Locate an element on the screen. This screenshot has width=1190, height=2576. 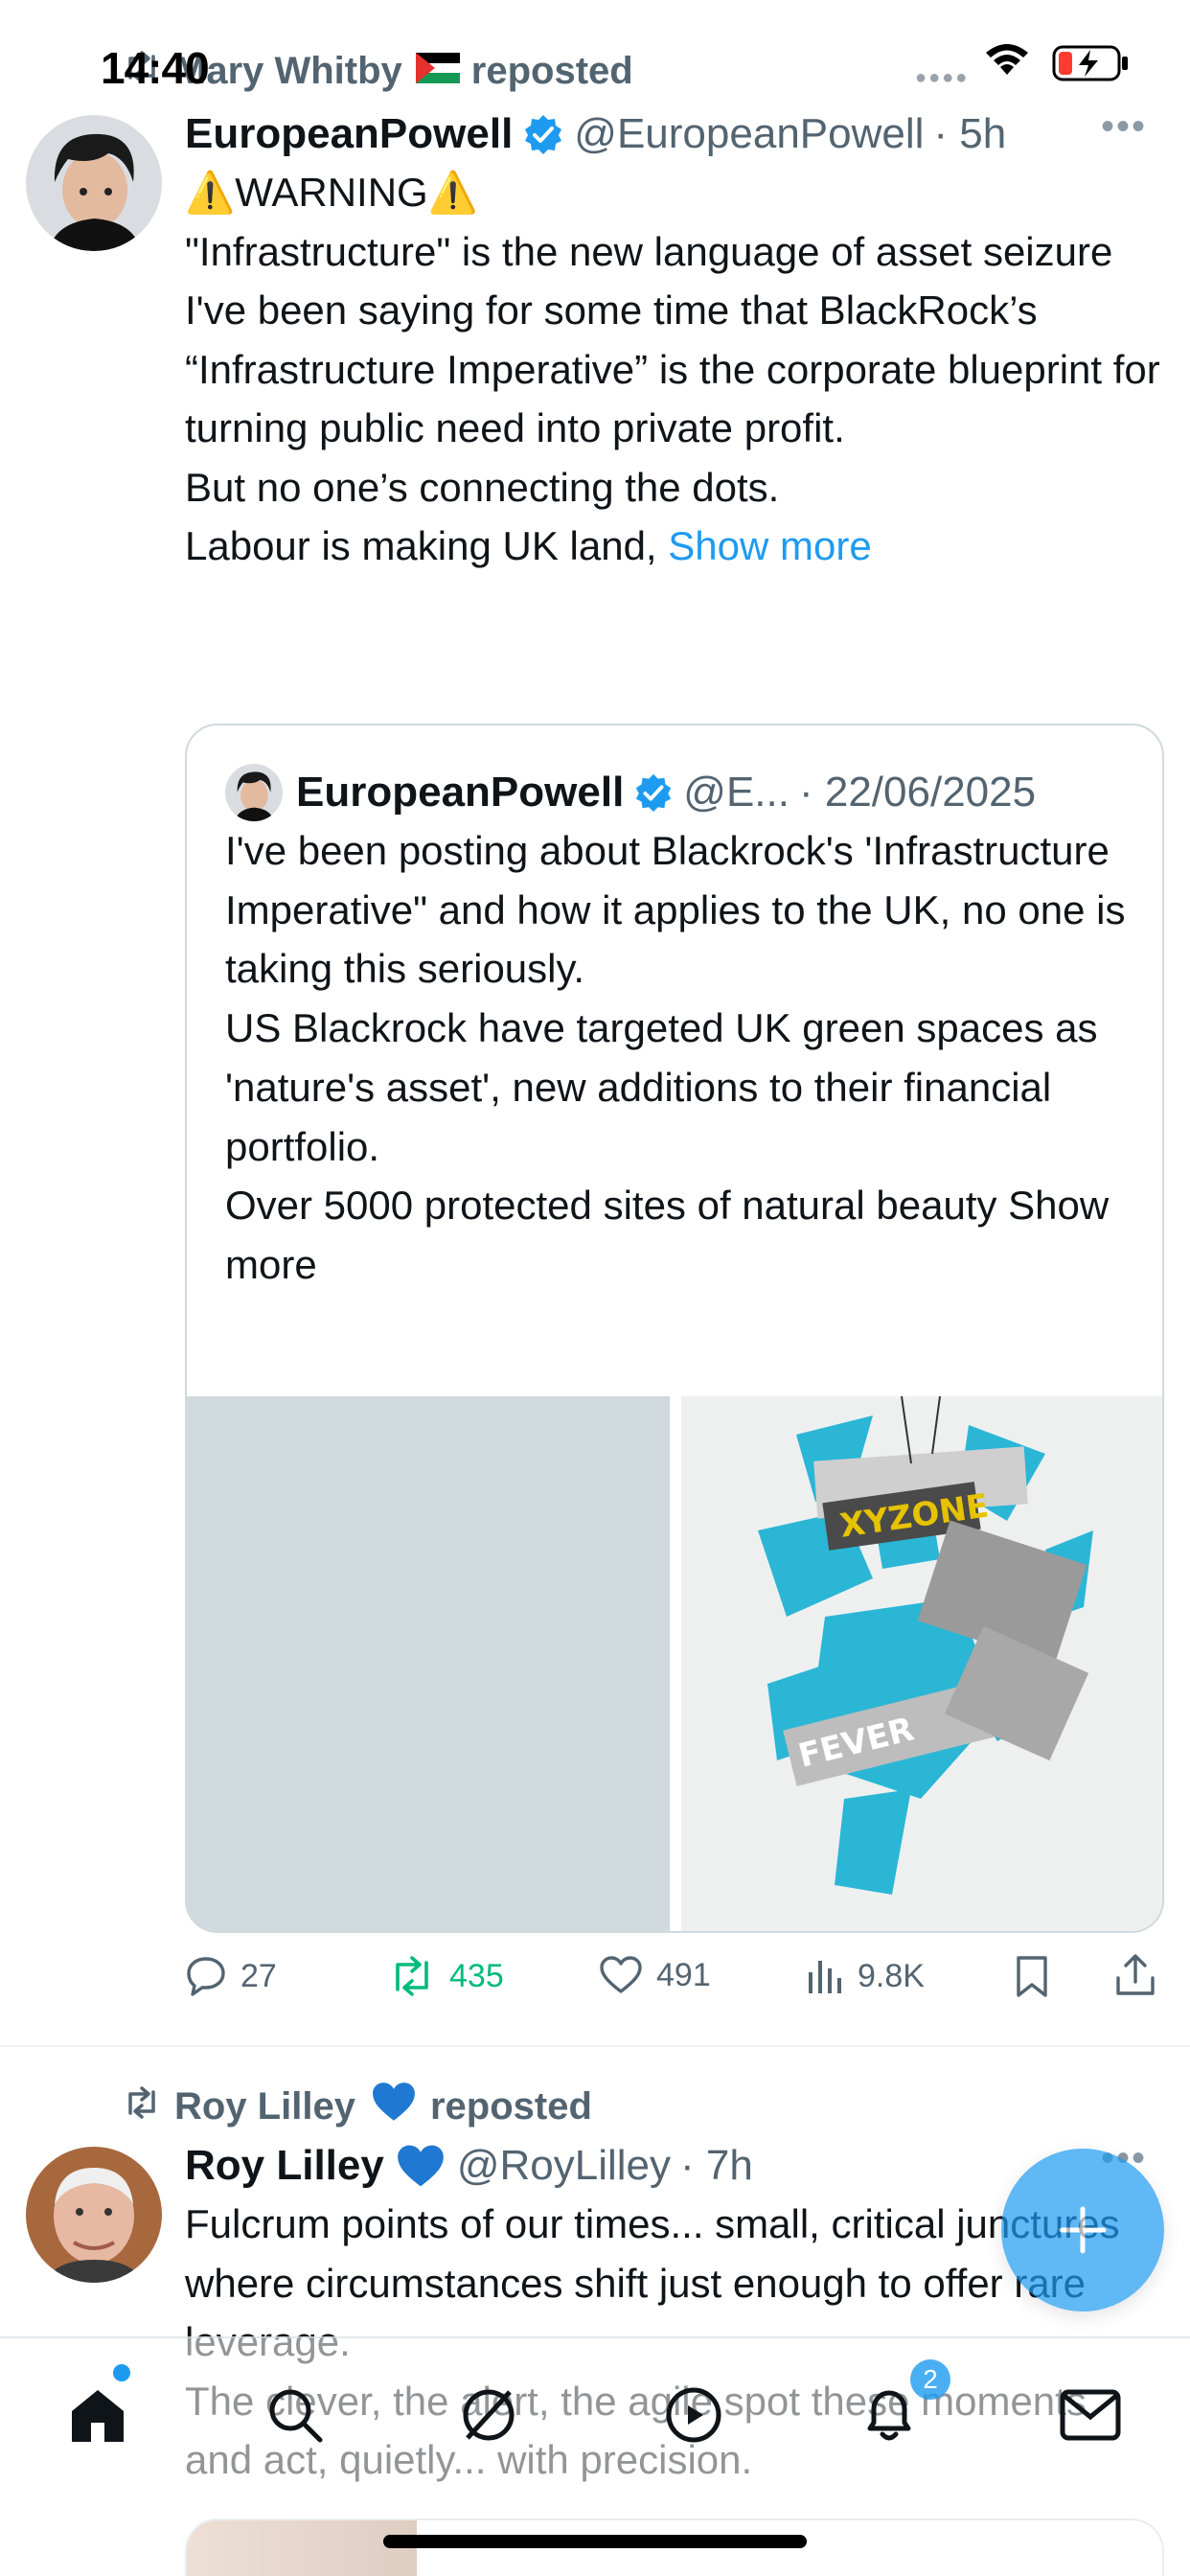
bookmark-icon is located at coordinates (1032, 1976).